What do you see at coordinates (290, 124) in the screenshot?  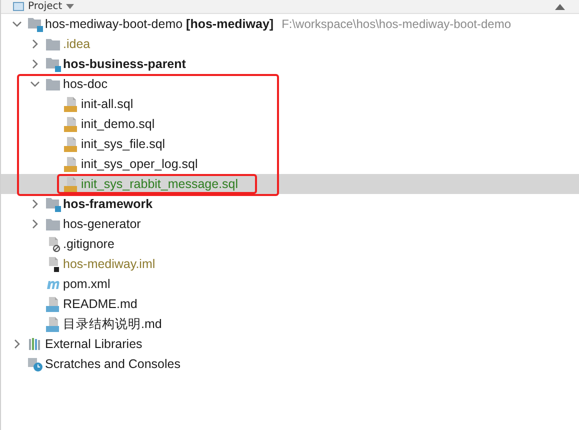 I see `tree-row: init_demo.sql` at bounding box center [290, 124].